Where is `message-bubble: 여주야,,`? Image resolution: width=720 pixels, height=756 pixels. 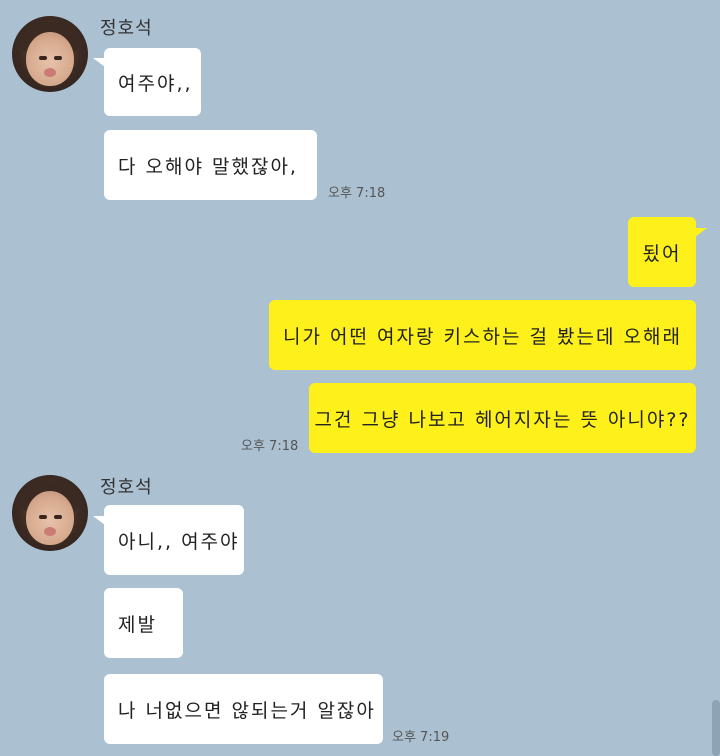 message-bubble: 여주야,, is located at coordinates (152, 82).